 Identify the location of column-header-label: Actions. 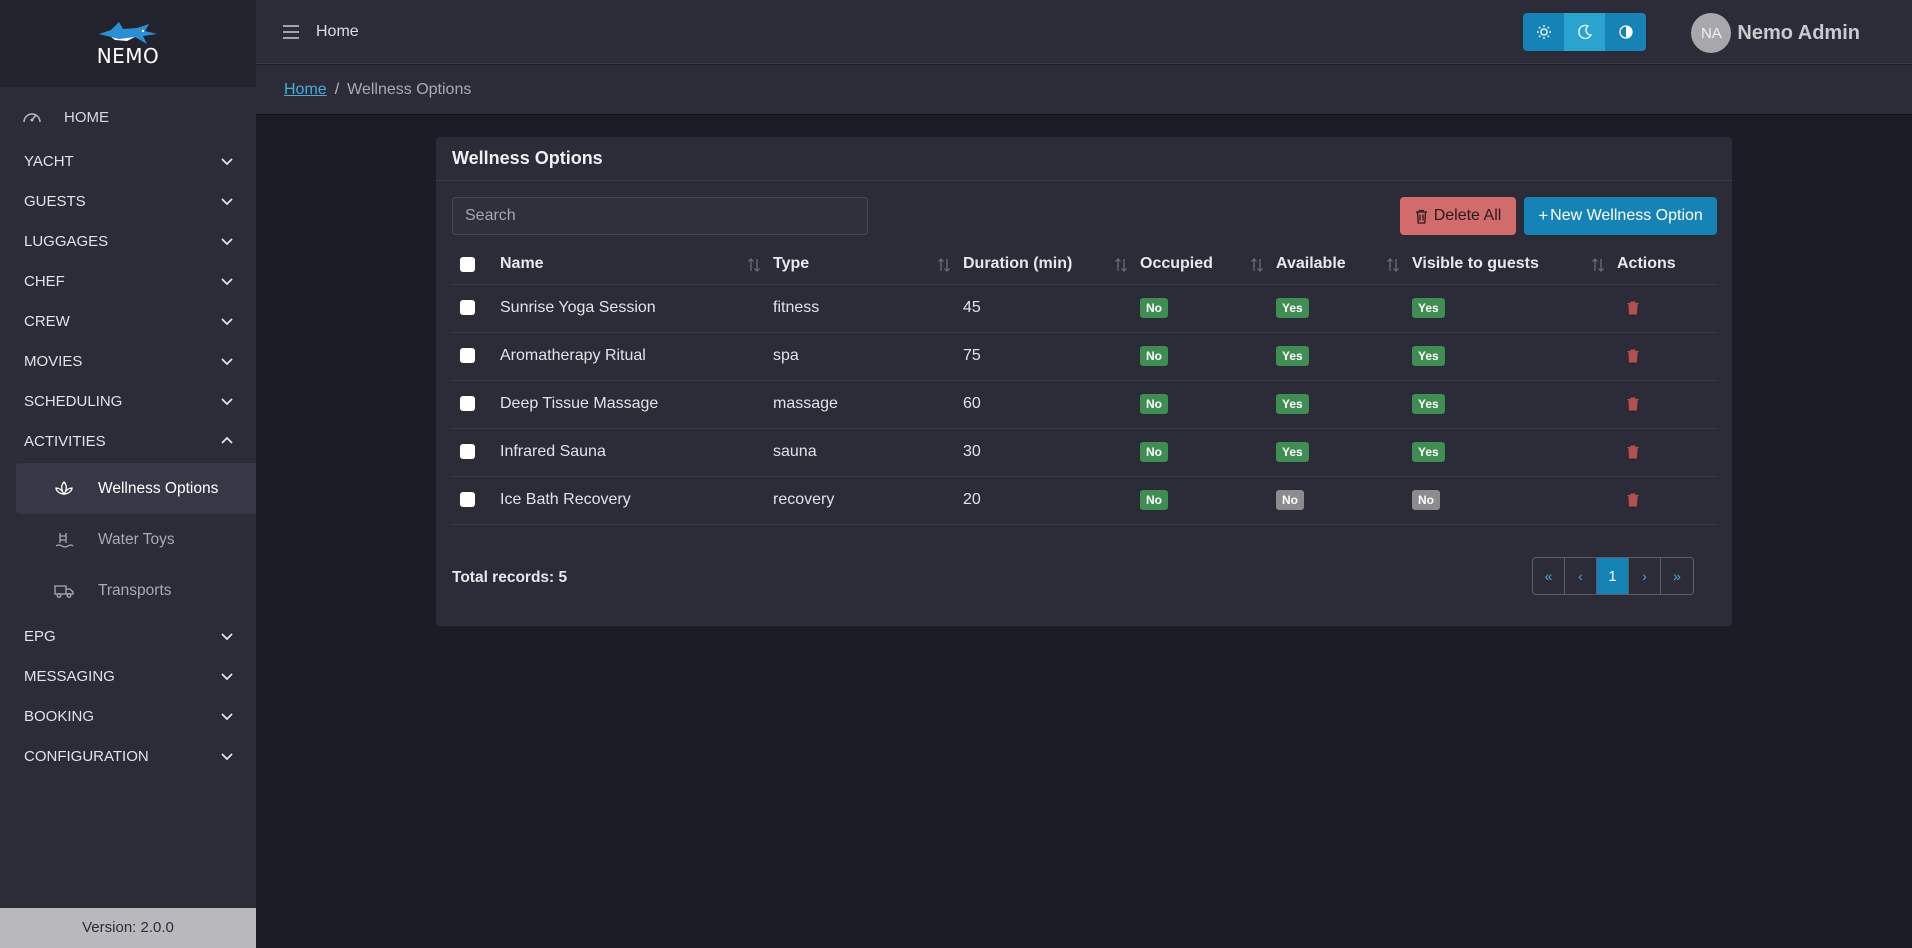
(1646, 264).